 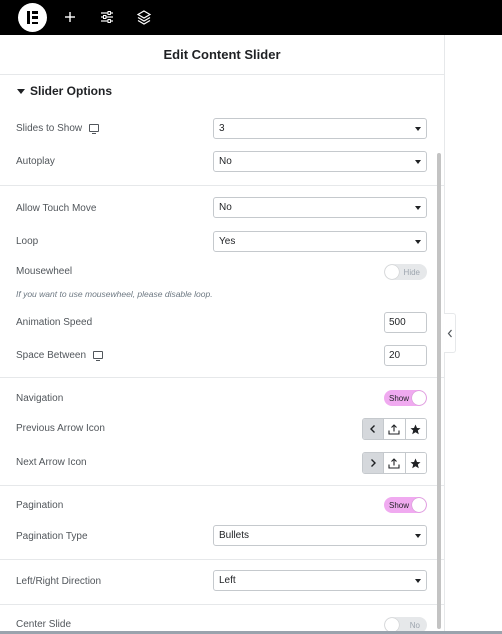 I want to click on top-toolbar, so click(x=251, y=17).